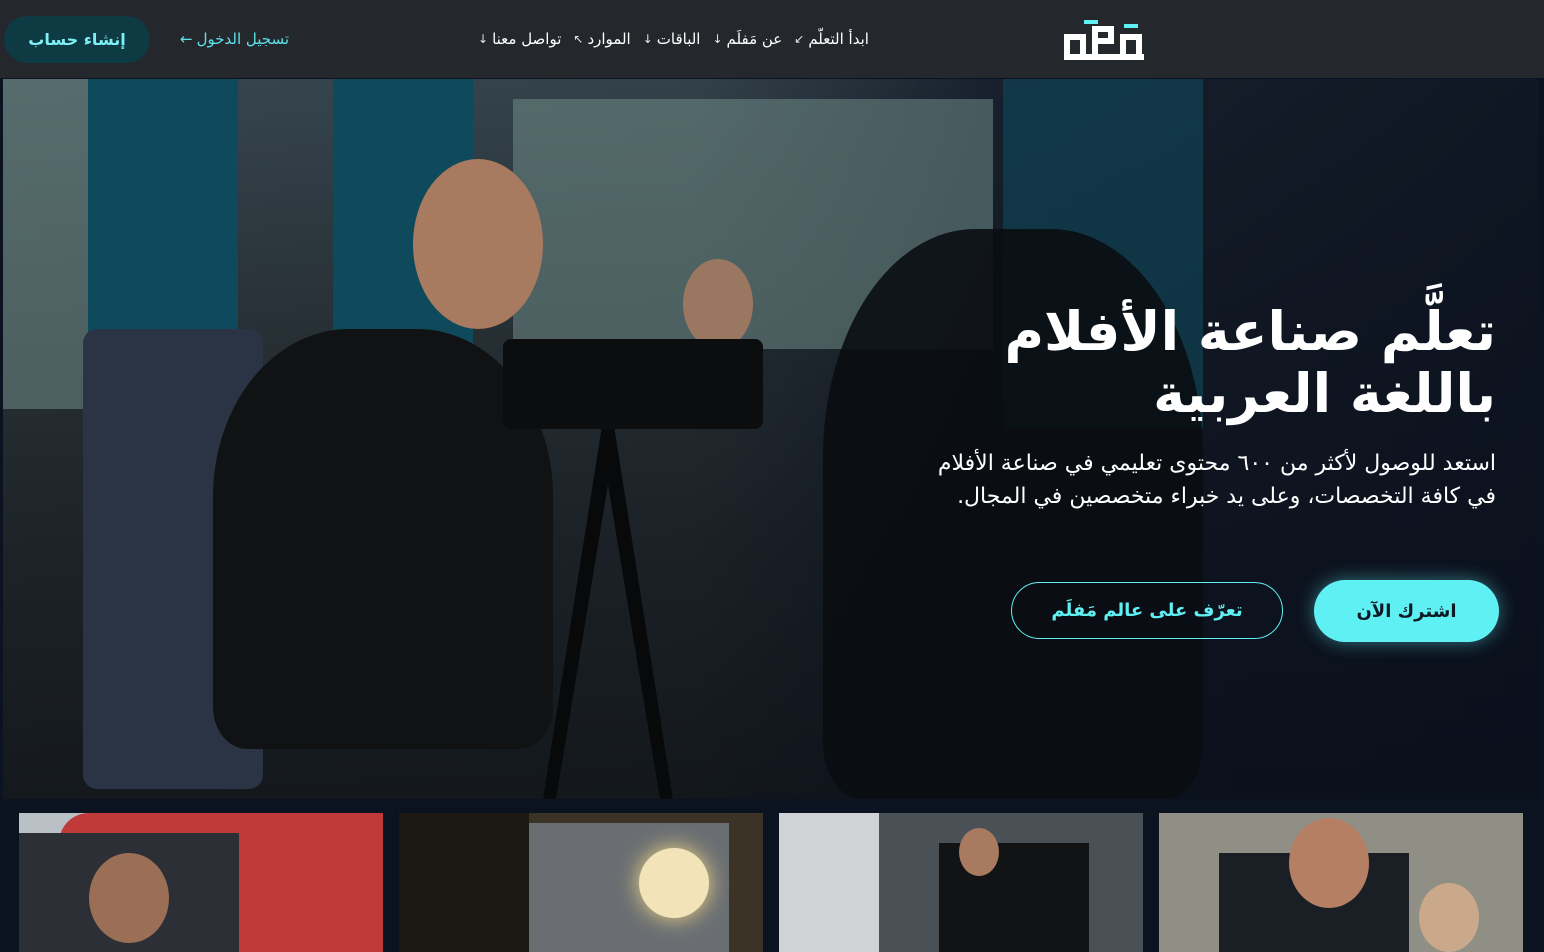 The image size is (1544, 952). What do you see at coordinates (77, 39) in the screenshot?
I see `signup-button: إنشاء حساب` at bounding box center [77, 39].